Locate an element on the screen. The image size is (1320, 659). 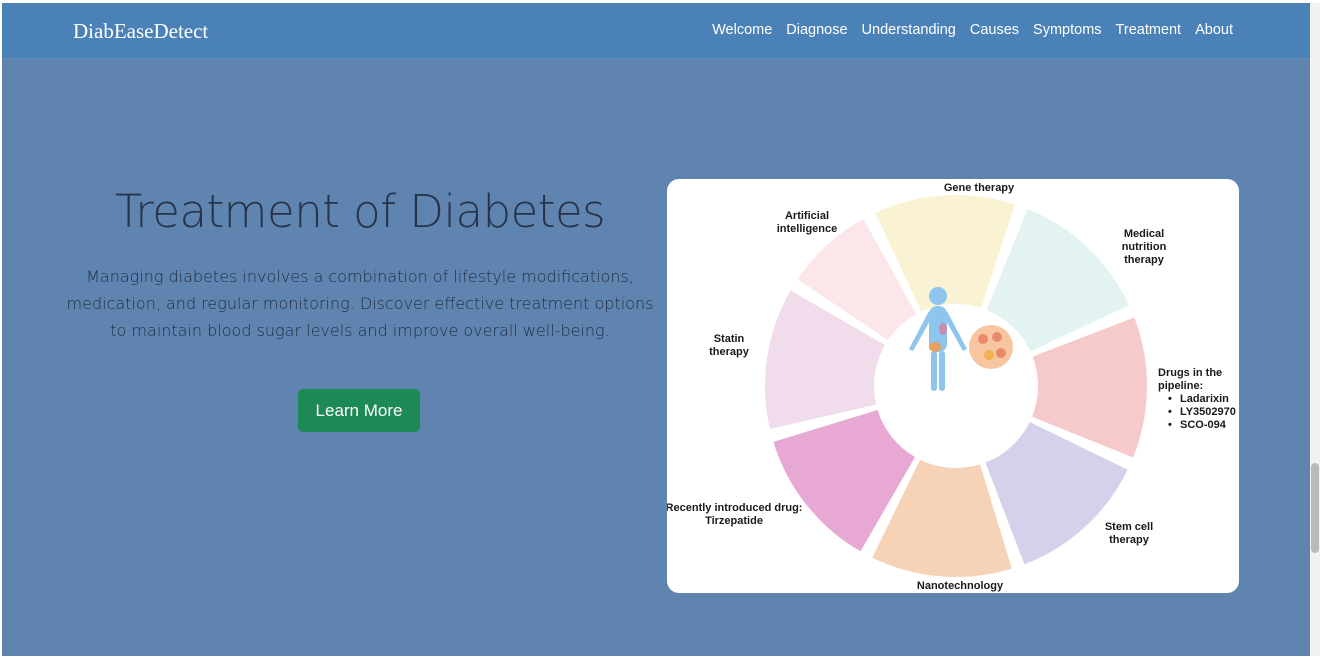
islet-cells-icon is located at coordinates (991, 347).